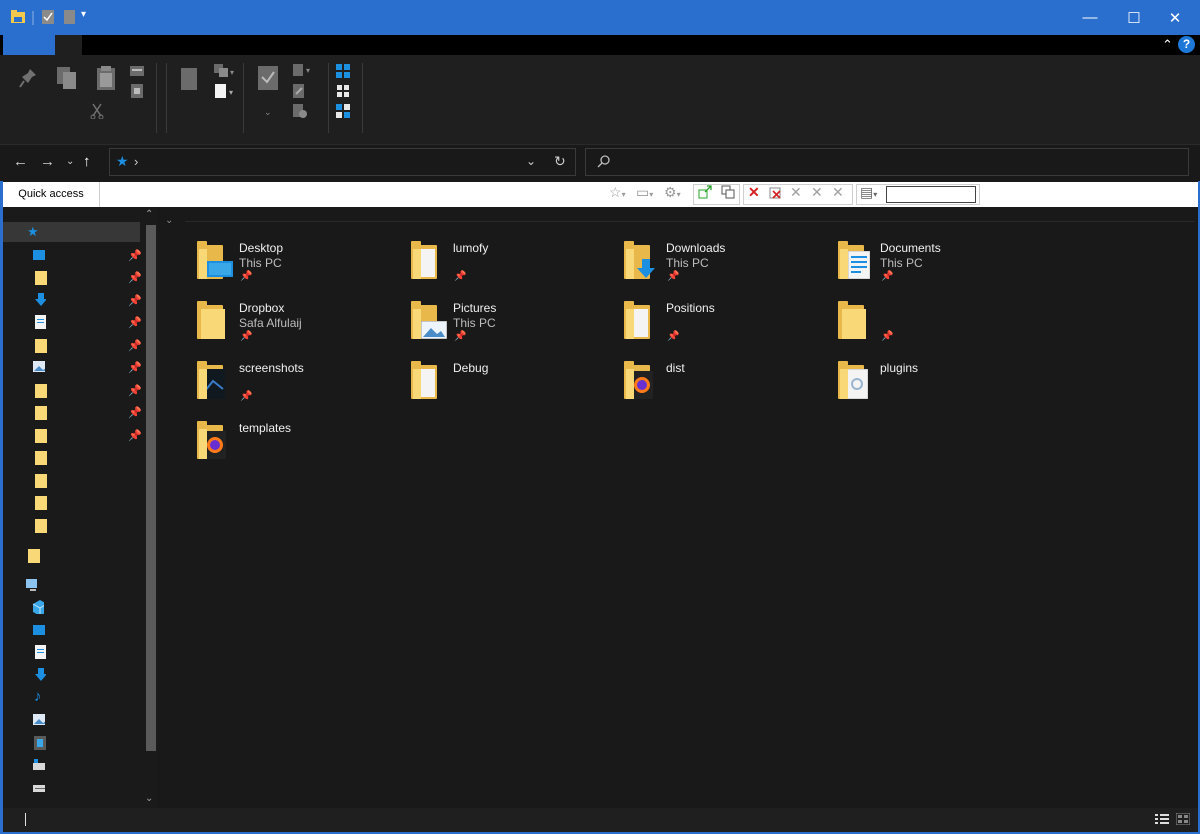 This screenshot has height=834, width=1200. Describe the element at coordinates (600, 17) in the screenshot. I see `title-bar: ▾ — ☐ ✕` at that location.